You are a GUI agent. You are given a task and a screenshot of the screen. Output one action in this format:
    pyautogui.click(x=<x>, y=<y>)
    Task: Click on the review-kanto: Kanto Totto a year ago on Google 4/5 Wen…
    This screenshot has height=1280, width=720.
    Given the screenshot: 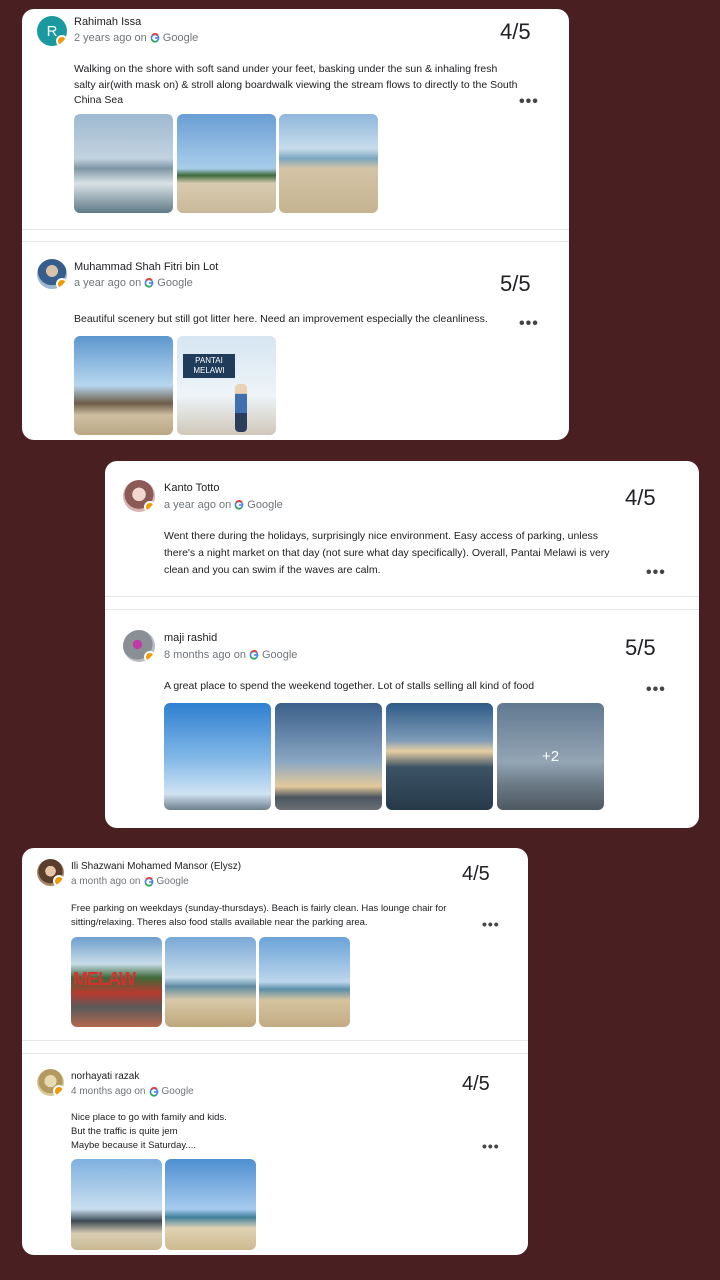 What is the action you would take?
    pyautogui.click(x=402, y=528)
    